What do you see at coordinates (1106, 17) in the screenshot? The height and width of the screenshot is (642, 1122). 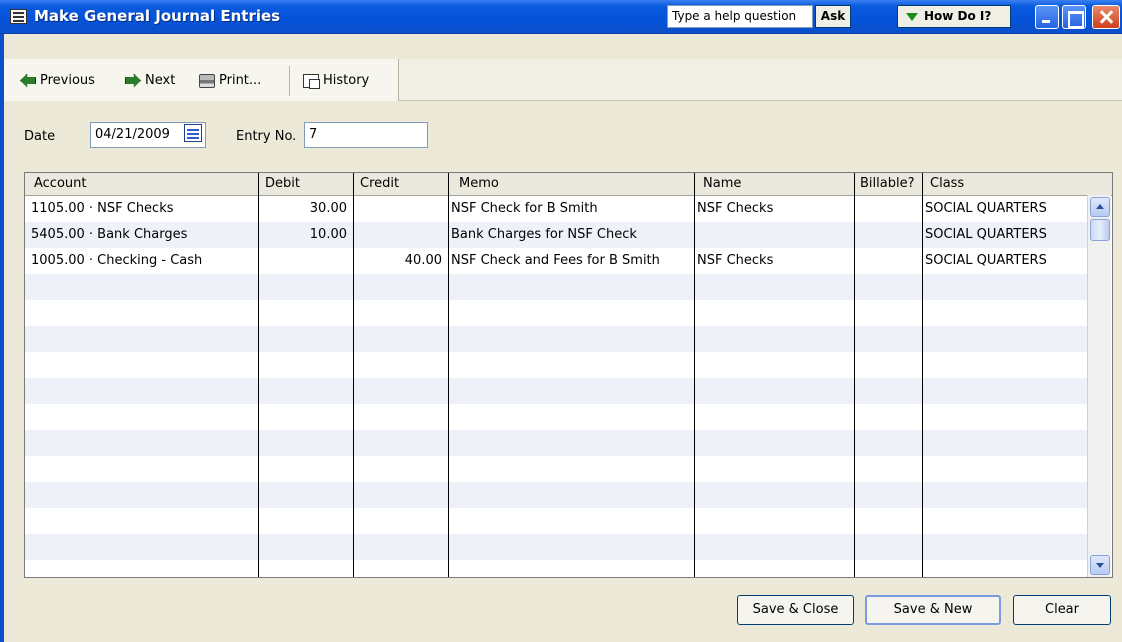 I see `close-button` at bounding box center [1106, 17].